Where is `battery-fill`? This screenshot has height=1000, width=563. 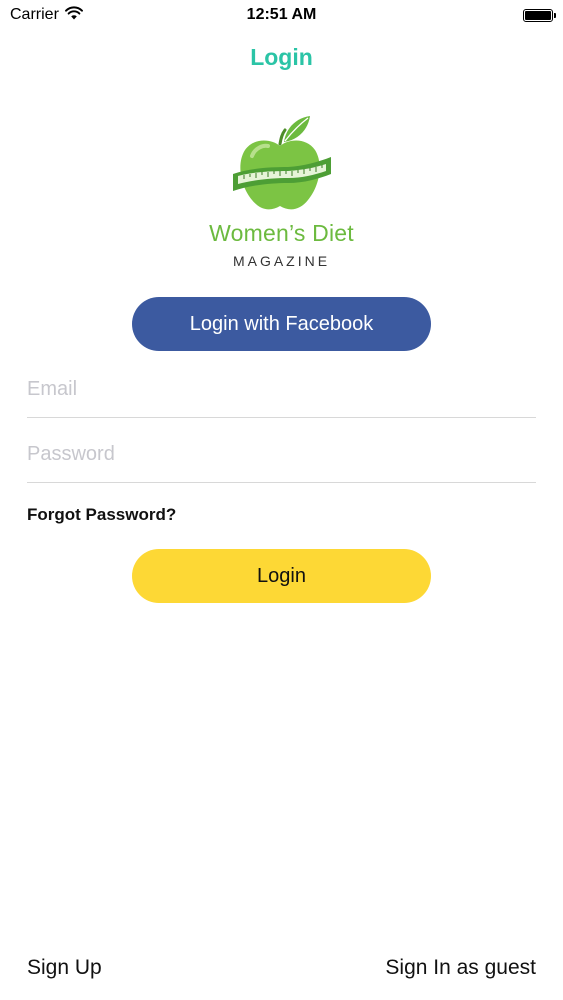 battery-fill is located at coordinates (538, 15).